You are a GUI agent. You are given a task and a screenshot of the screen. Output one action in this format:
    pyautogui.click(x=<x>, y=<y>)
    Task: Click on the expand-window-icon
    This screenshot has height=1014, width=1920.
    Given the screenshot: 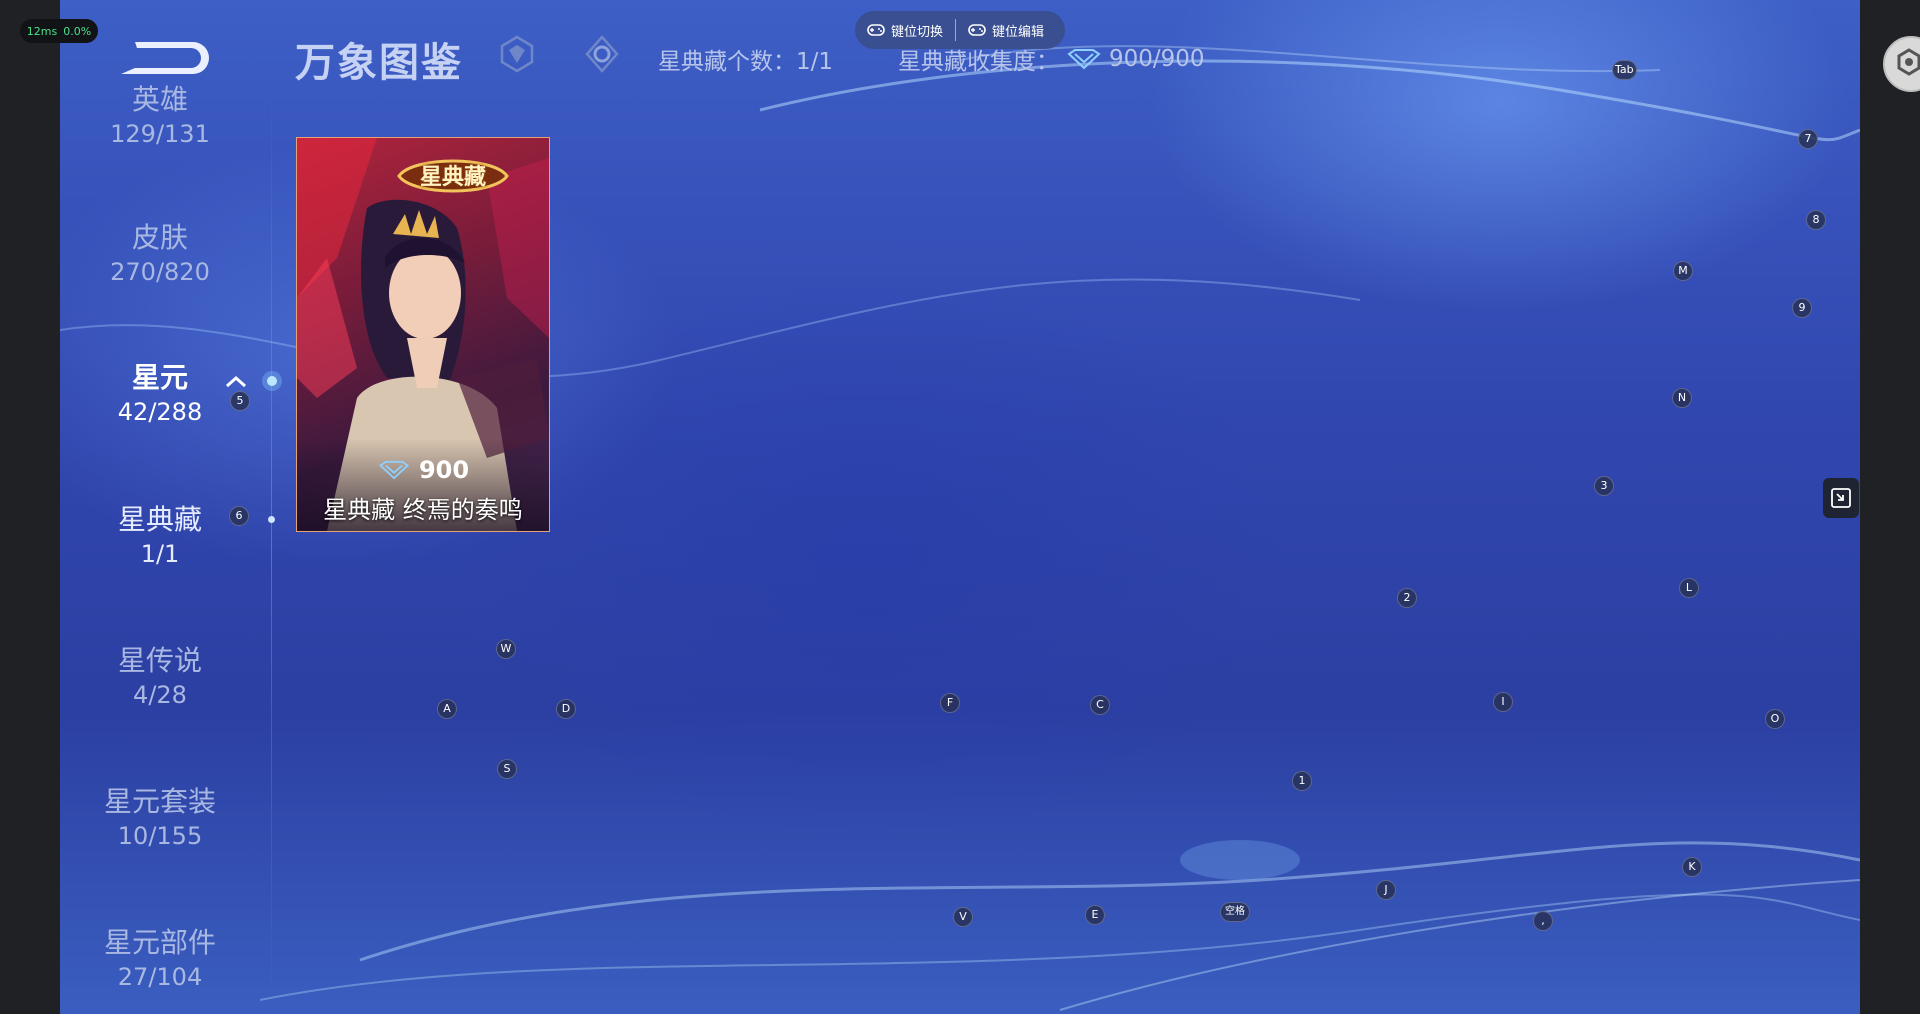 What is the action you would take?
    pyautogui.click(x=1841, y=498)
    